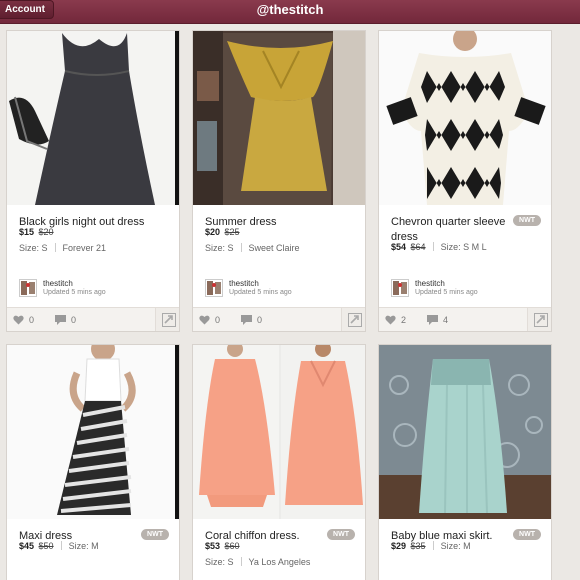 This screenshot has height=580, width=580. I want to click on size-row: Size: S Forever 21, so click(62, 248).